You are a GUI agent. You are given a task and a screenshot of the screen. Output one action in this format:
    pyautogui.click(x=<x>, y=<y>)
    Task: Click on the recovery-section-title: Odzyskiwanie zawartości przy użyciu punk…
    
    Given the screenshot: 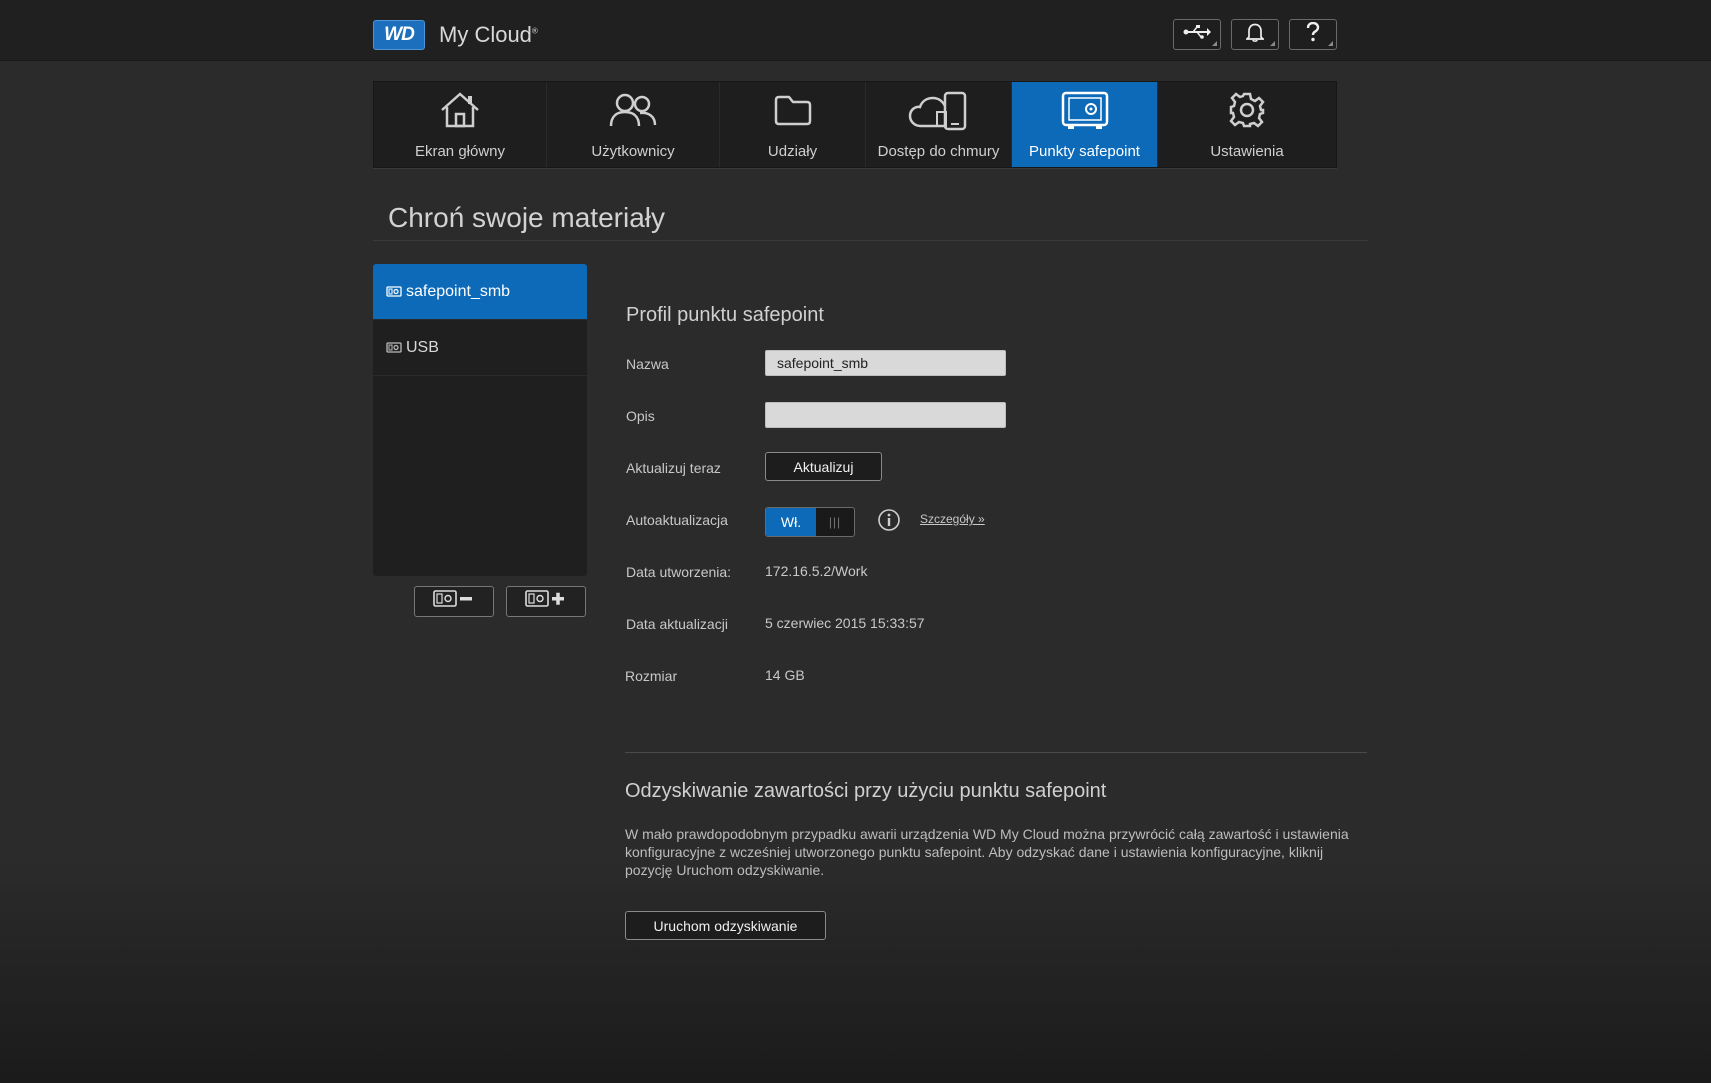 What is the action you would take?
    pyautogui.click(x=866, y=791)
    